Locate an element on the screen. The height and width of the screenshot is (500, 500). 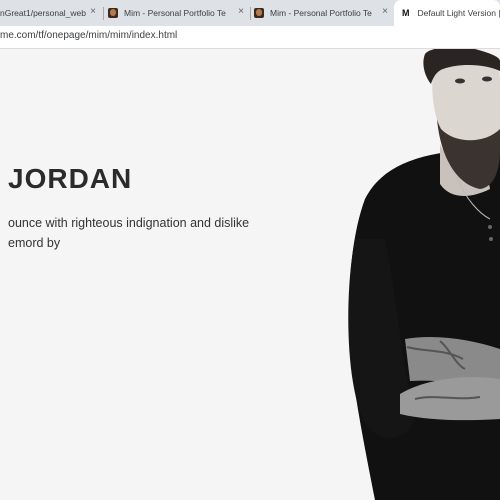
mim-logo-icon: M is located at coordinates (406, 13).